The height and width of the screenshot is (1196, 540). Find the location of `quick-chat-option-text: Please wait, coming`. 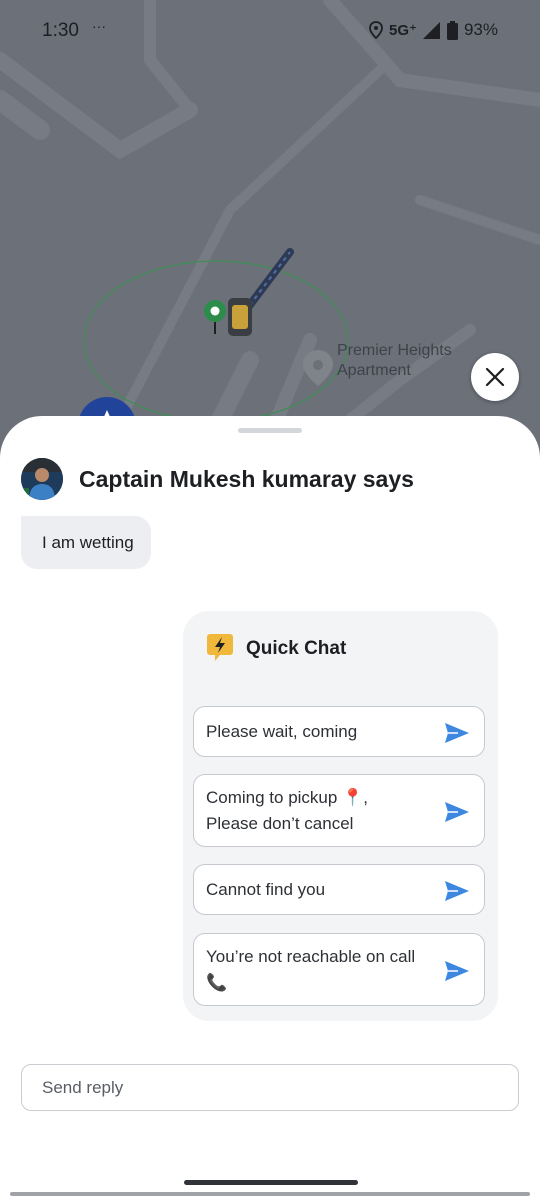

quick-chat-option-text: Please wait, coming is located at coordinates (282, 731).